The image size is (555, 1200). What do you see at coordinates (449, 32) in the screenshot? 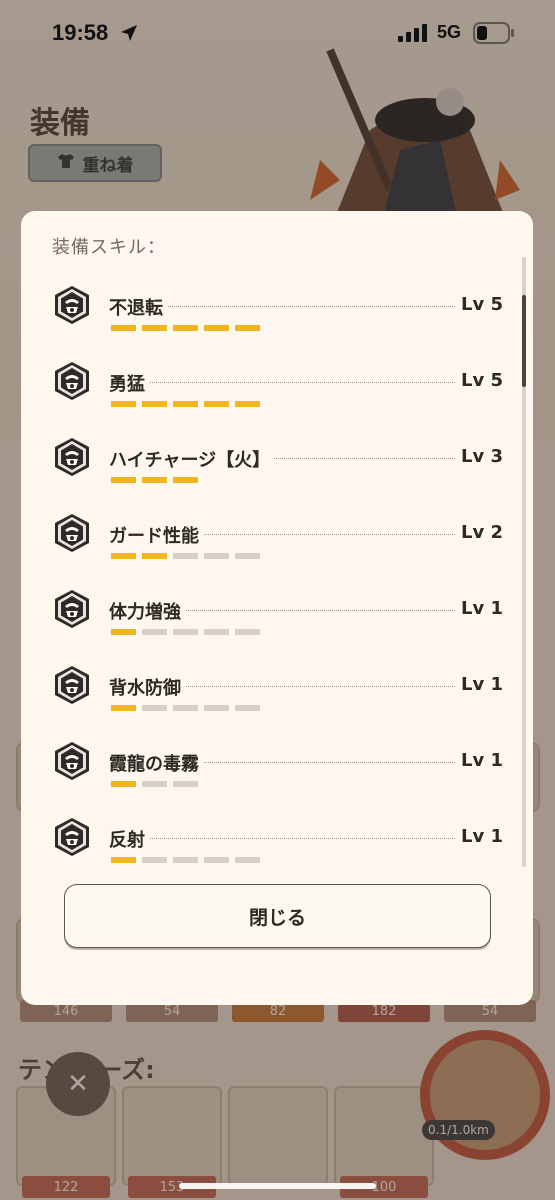
I see `network-type: 5G` at bounding box center [449, 32].